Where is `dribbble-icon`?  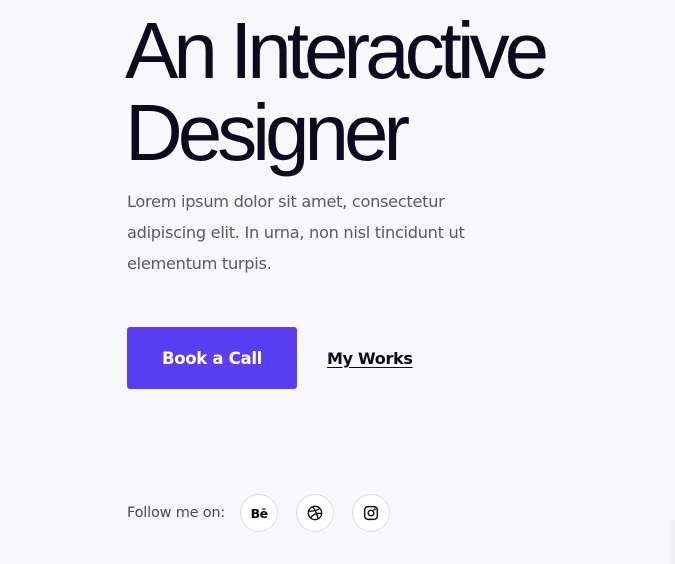
dribbble-icon is located at coordinates (315, 513).